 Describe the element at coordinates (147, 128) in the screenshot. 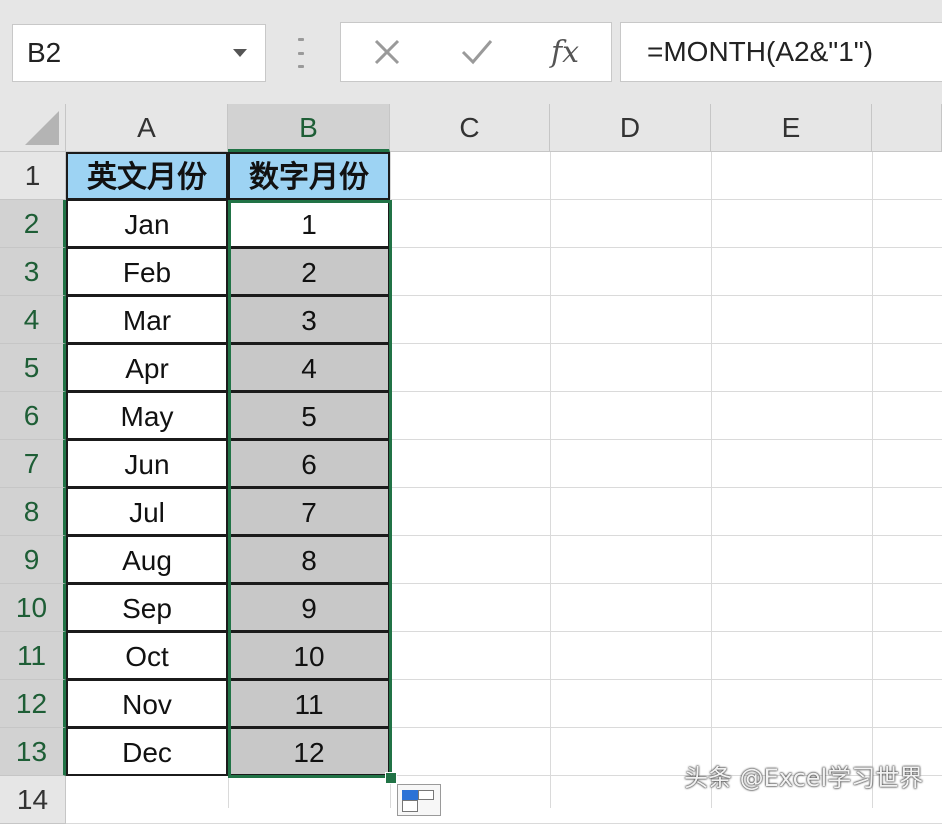

I see `column-header-a: A` at that location.